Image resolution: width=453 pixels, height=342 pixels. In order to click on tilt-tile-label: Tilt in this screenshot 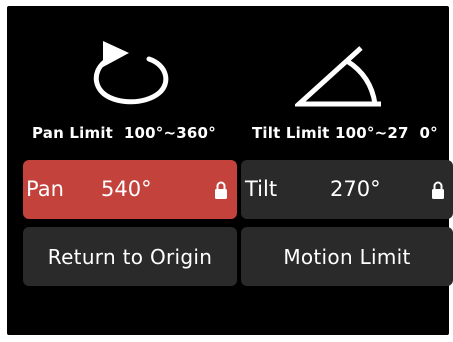, I will do `click(261, 189)`.